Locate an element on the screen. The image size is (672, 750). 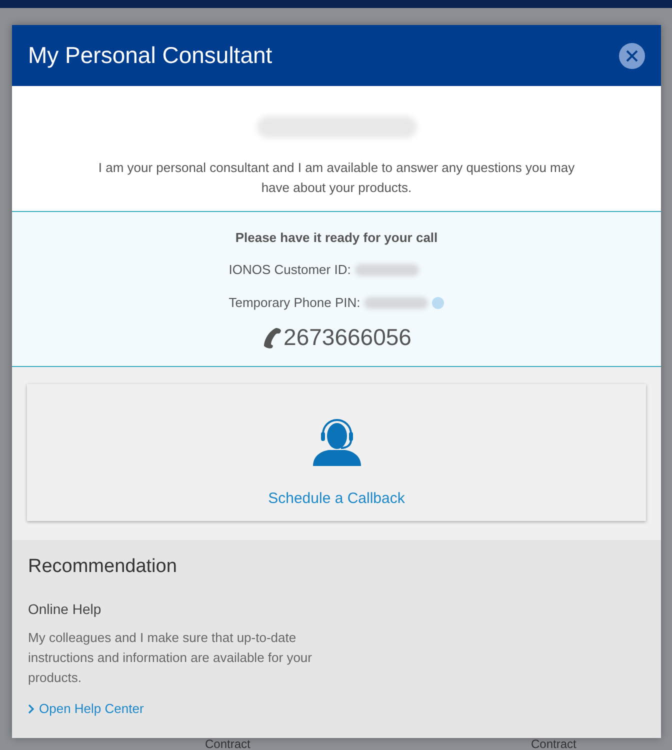
field-label: Temporary Phone PIN: is located at coordinates (294, 303).